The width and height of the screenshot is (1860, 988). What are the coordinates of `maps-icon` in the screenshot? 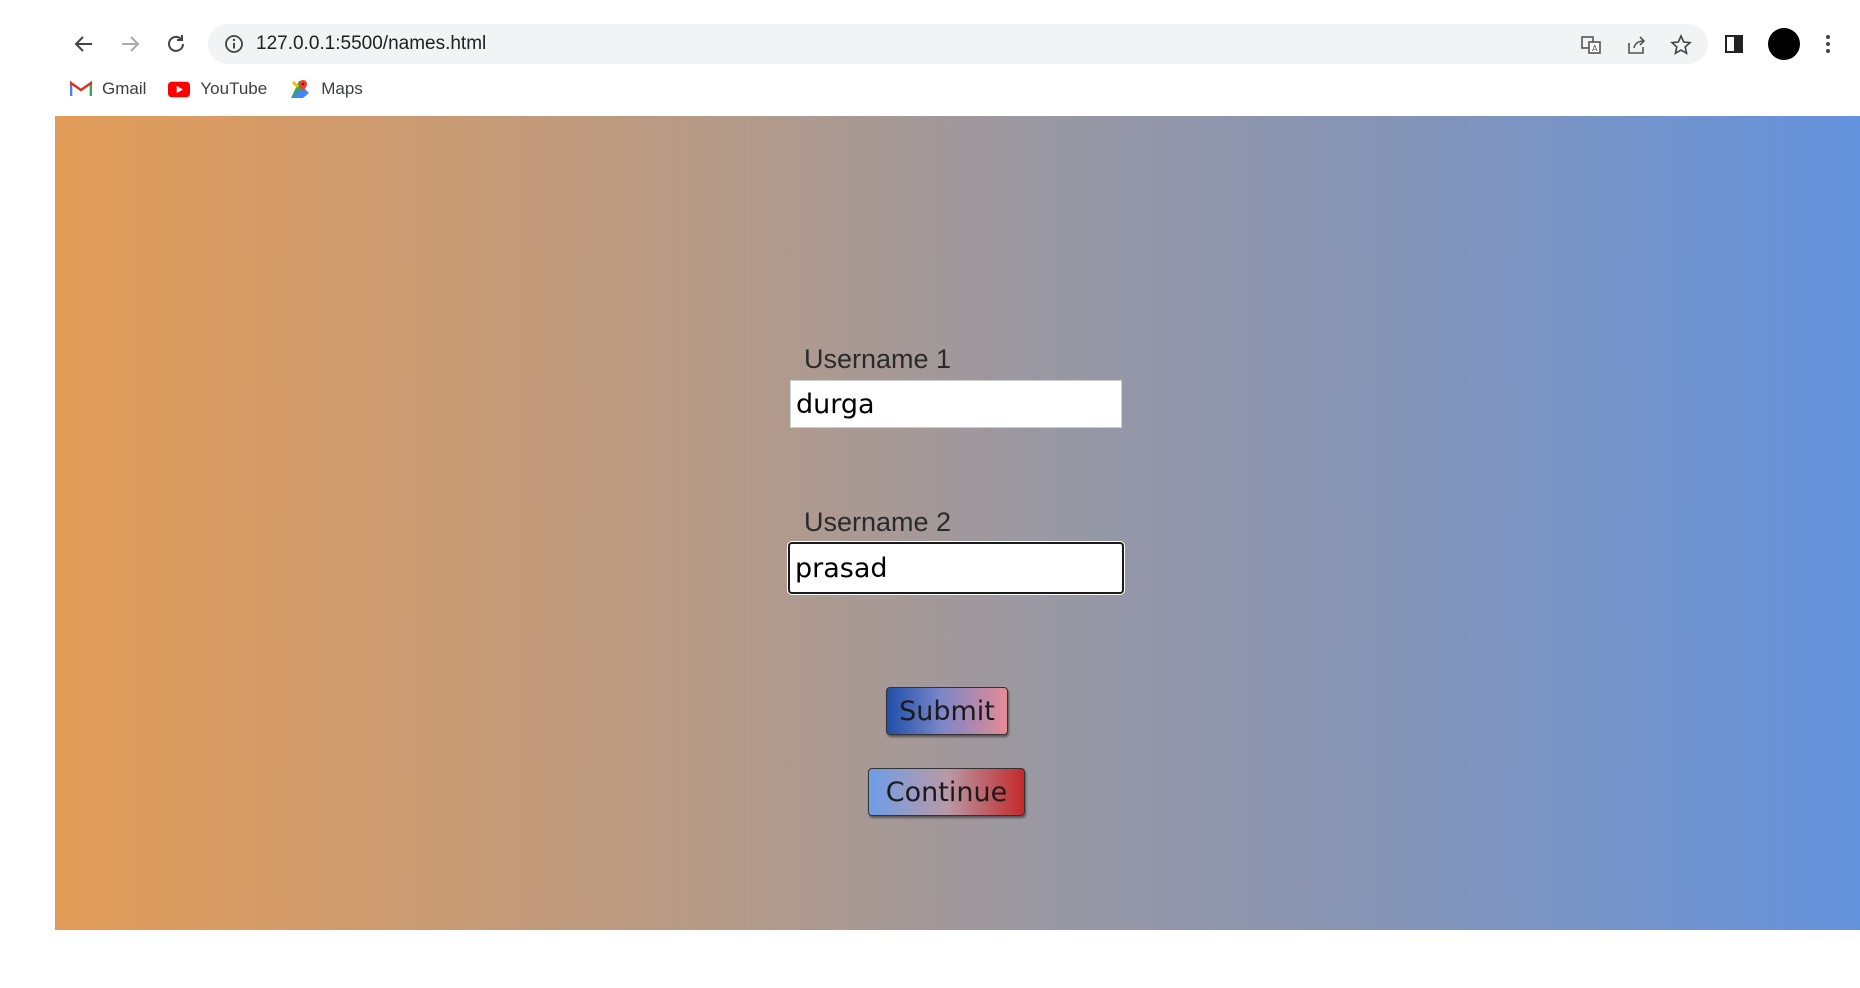 It's located at (300, 89).